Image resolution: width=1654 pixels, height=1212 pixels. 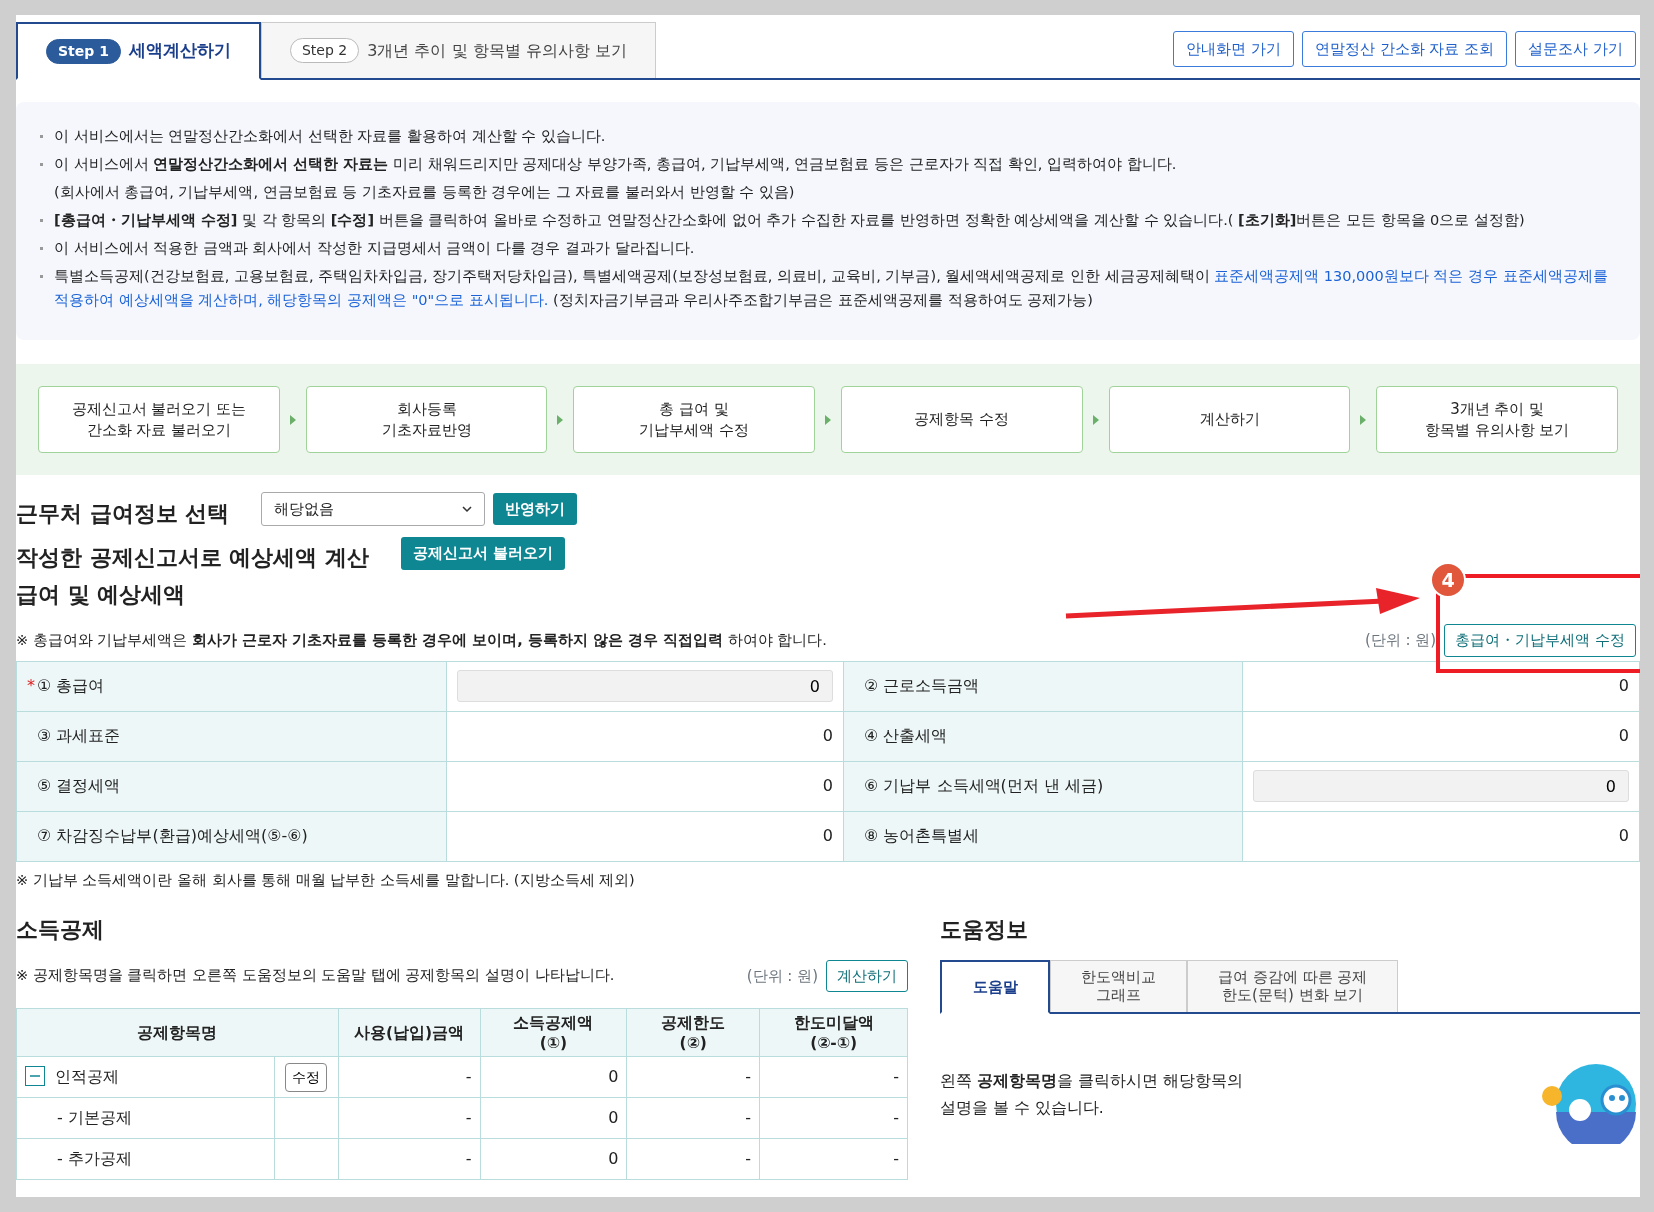 I want to click on section-title: 작성한 공제신고서로 예상세액 계산, so click(x=192, y=558).